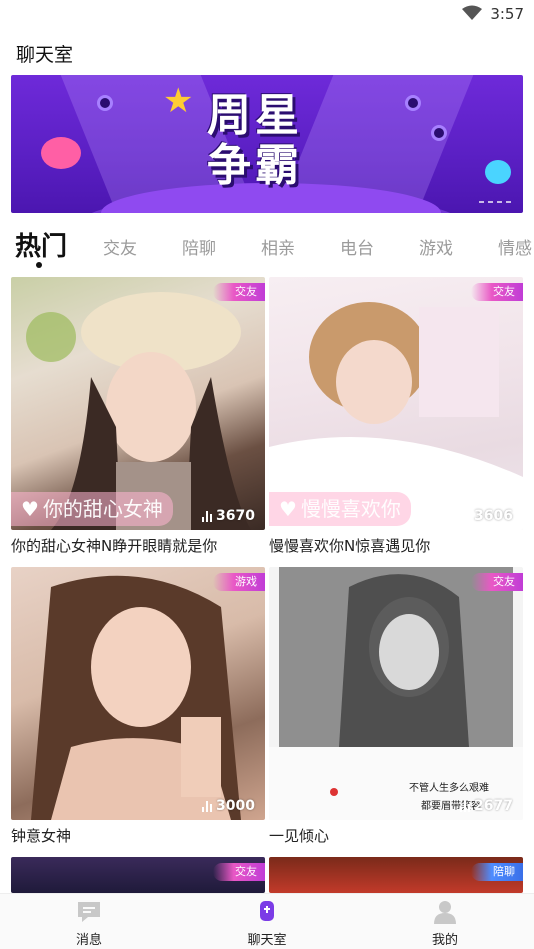  I want to click on poster-text: 不管人生多么艰难, so click(449, 788).